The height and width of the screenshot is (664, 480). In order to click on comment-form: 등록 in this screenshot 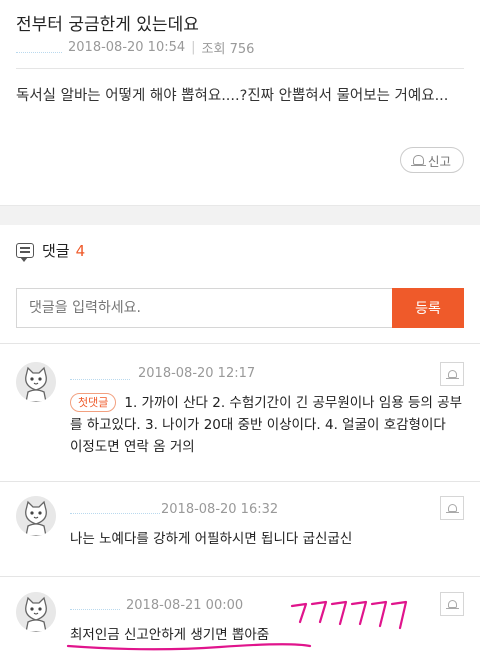, I will do `click(240, 308)`.